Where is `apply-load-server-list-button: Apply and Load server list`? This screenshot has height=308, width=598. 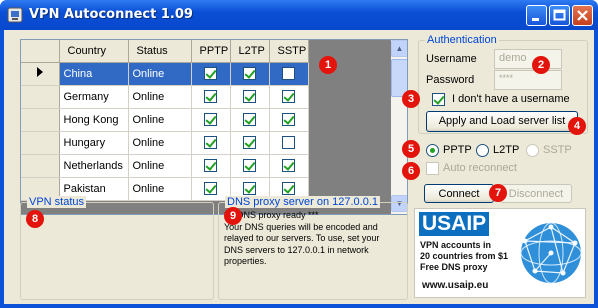 apply-load-server-list-button: Apply and Load server list is located at coordinates (502, 121).